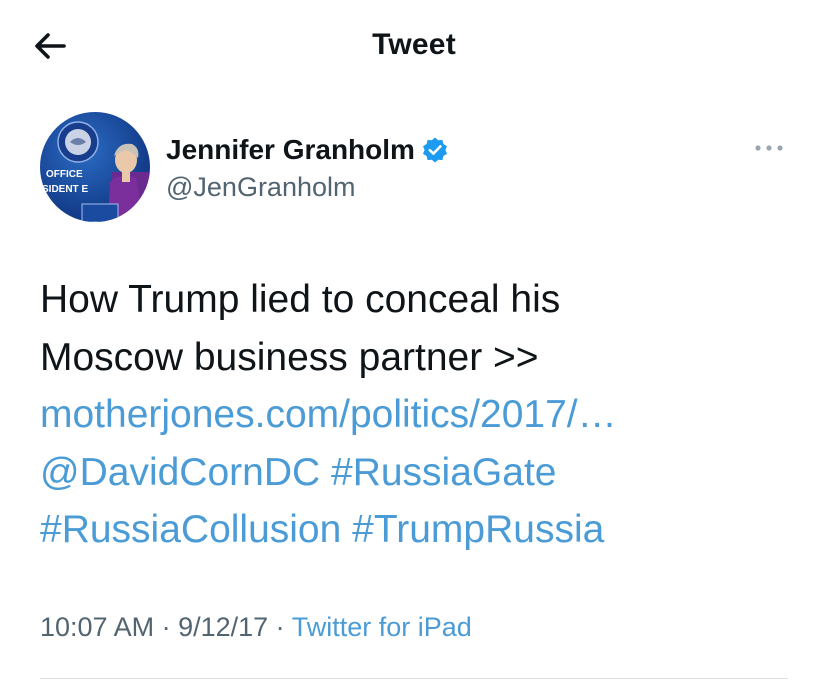 This screenshot has height=683, width=828. What do you see at coordinates (223, 627) in the screenshot?
I see `tweet-date: 9/12/17` at bounding box center [223, 627].